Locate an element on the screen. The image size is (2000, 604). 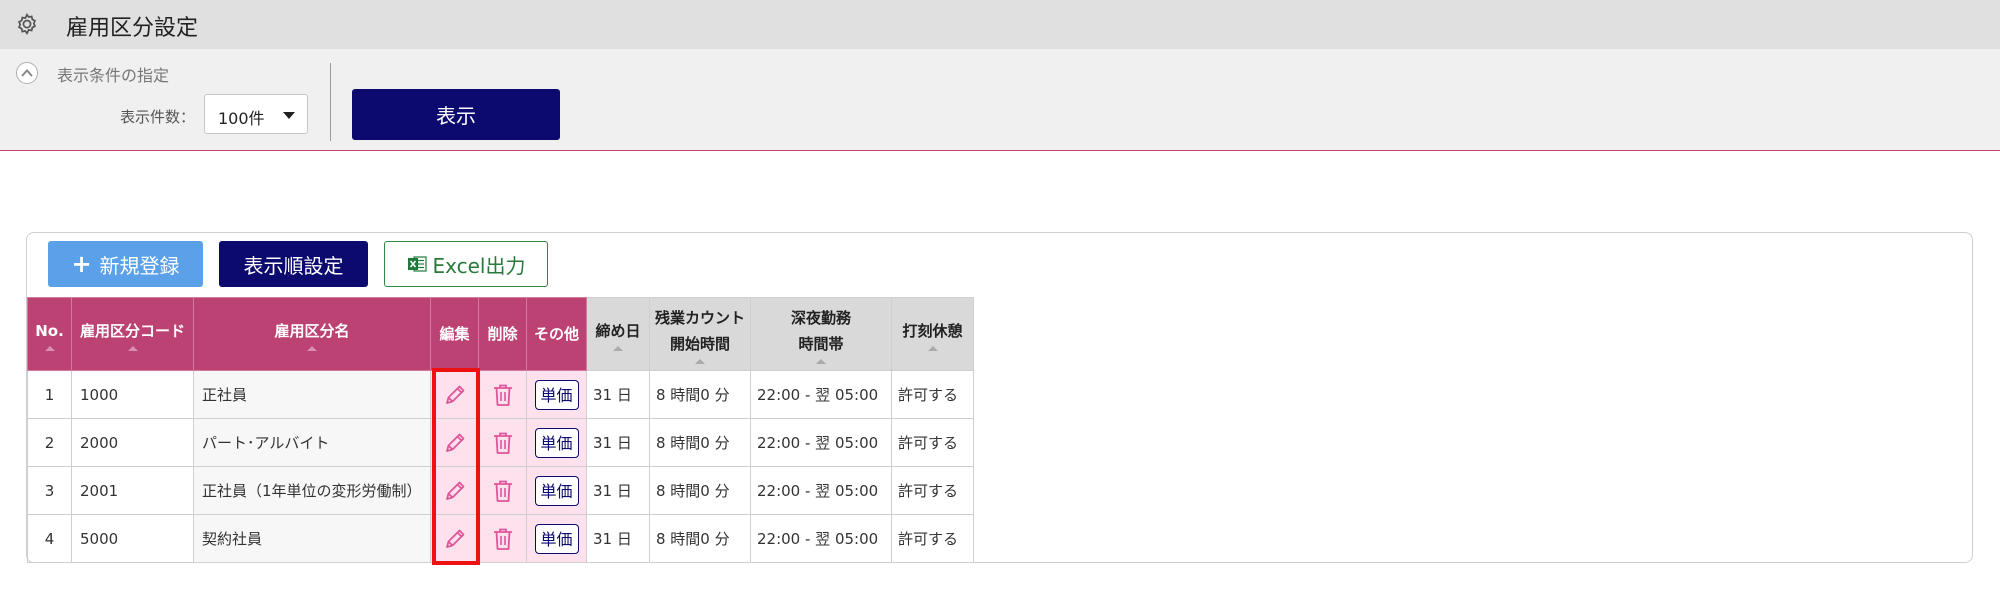
count-select-value: 100件 is located at coordinates (241, 118).